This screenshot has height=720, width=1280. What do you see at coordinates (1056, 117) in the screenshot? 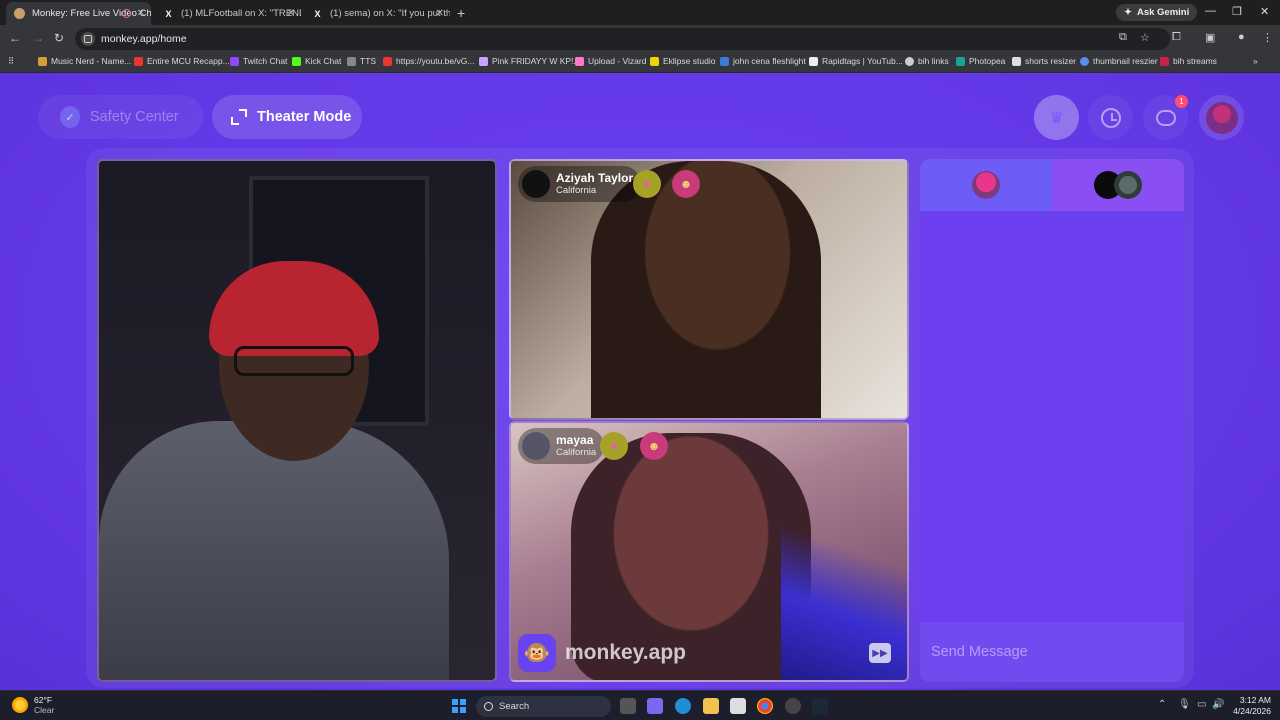
I see `crown-button: ♛` at bounding box center [1056, 117].